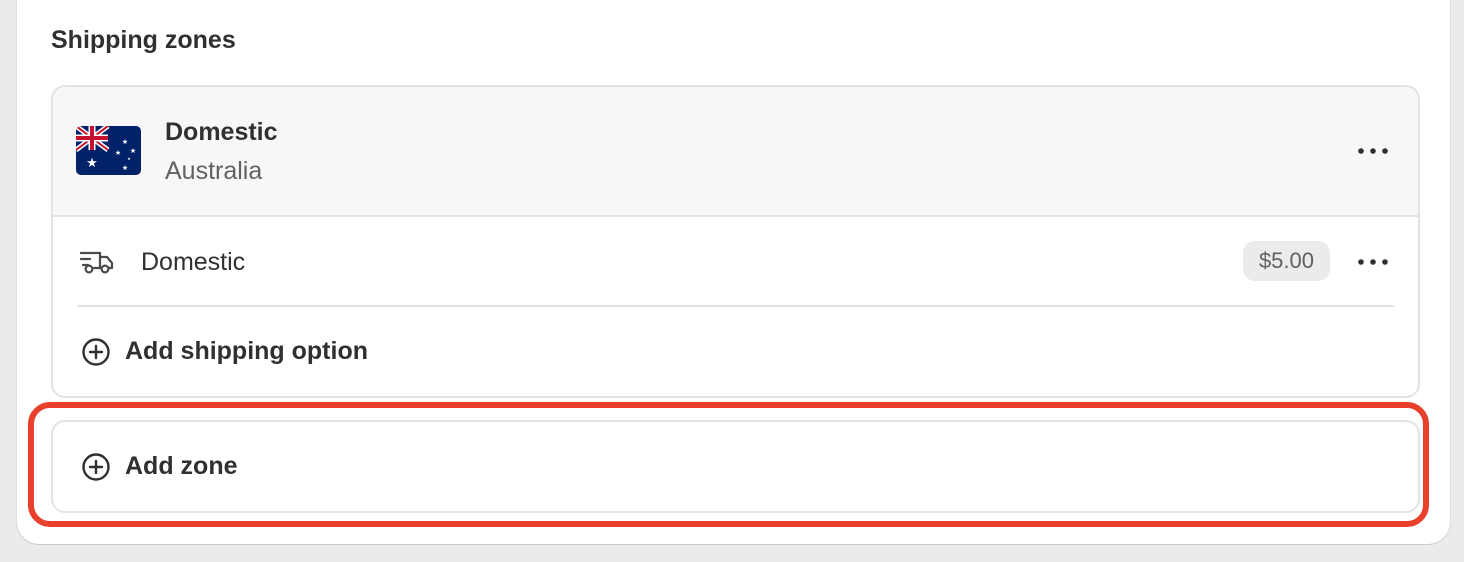  What do you see at coordinates (97, 262) in the screenshot?
I see `delivery-truck-icon` at bounding box center [97, 262].